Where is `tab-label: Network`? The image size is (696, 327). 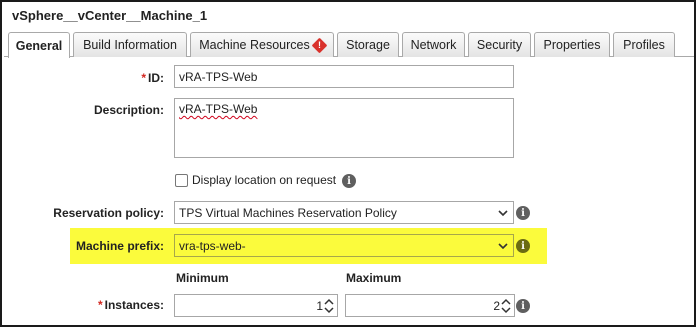
tab-label: Network is located at coordinates (433, 45).